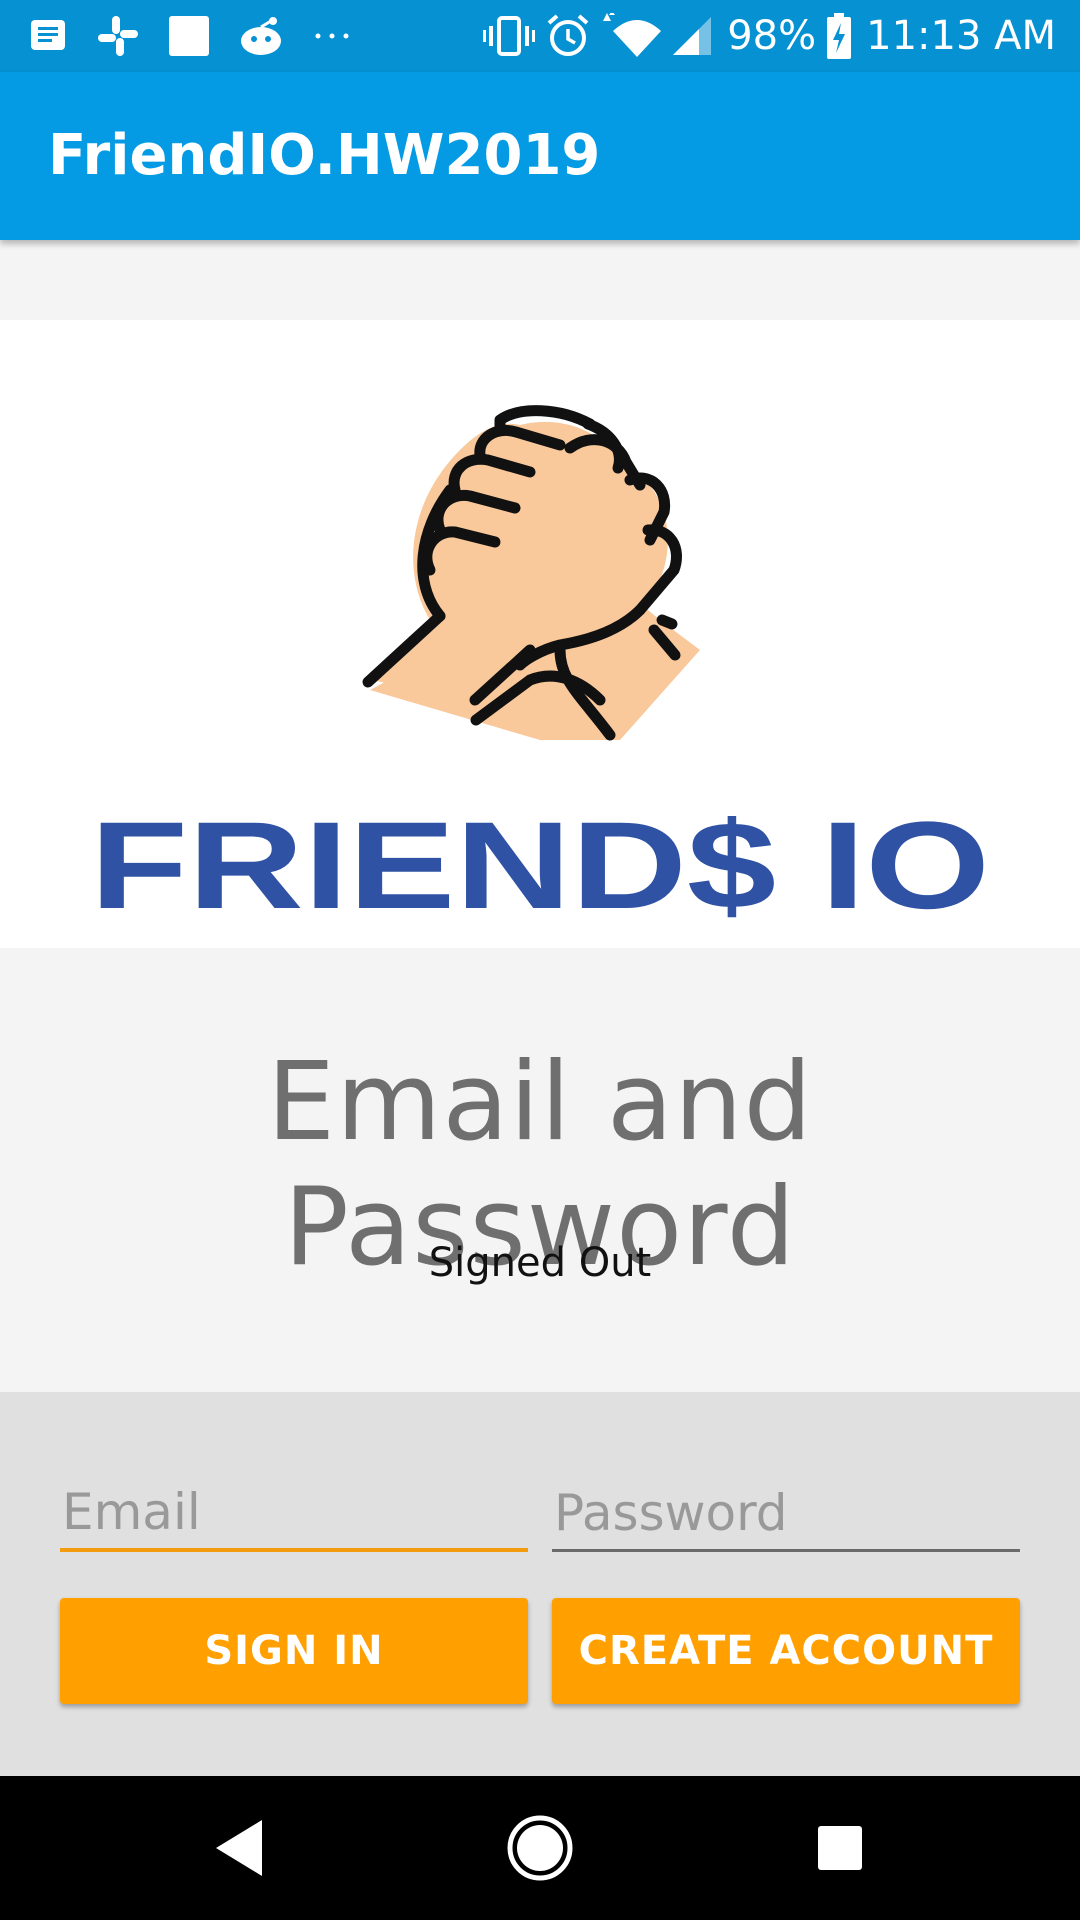  Describe the element at coordinates (786, 1517) in the screenshot. I see `password-field` at that location.